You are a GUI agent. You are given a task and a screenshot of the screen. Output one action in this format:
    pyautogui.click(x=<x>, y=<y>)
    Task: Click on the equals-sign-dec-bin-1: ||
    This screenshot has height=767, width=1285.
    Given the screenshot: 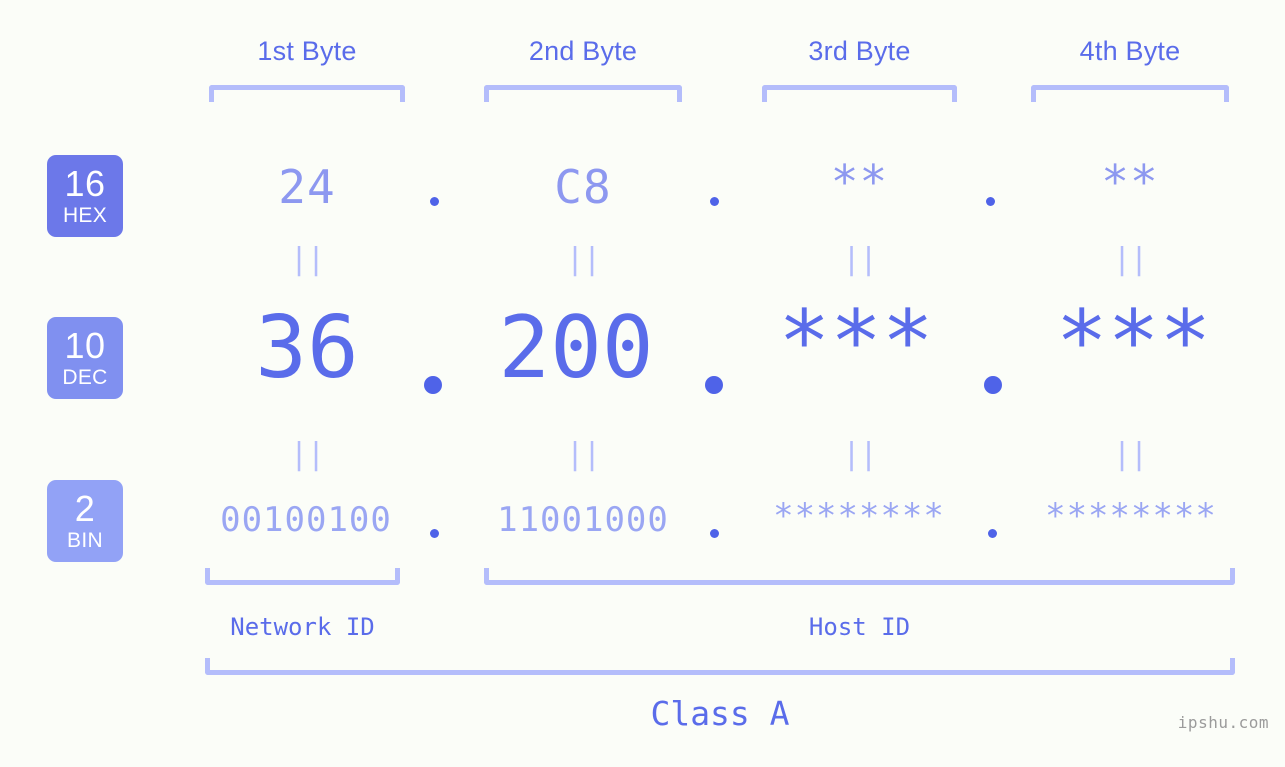 What is the action you would take?
    pyautogui.click(x=307, y=454)
    